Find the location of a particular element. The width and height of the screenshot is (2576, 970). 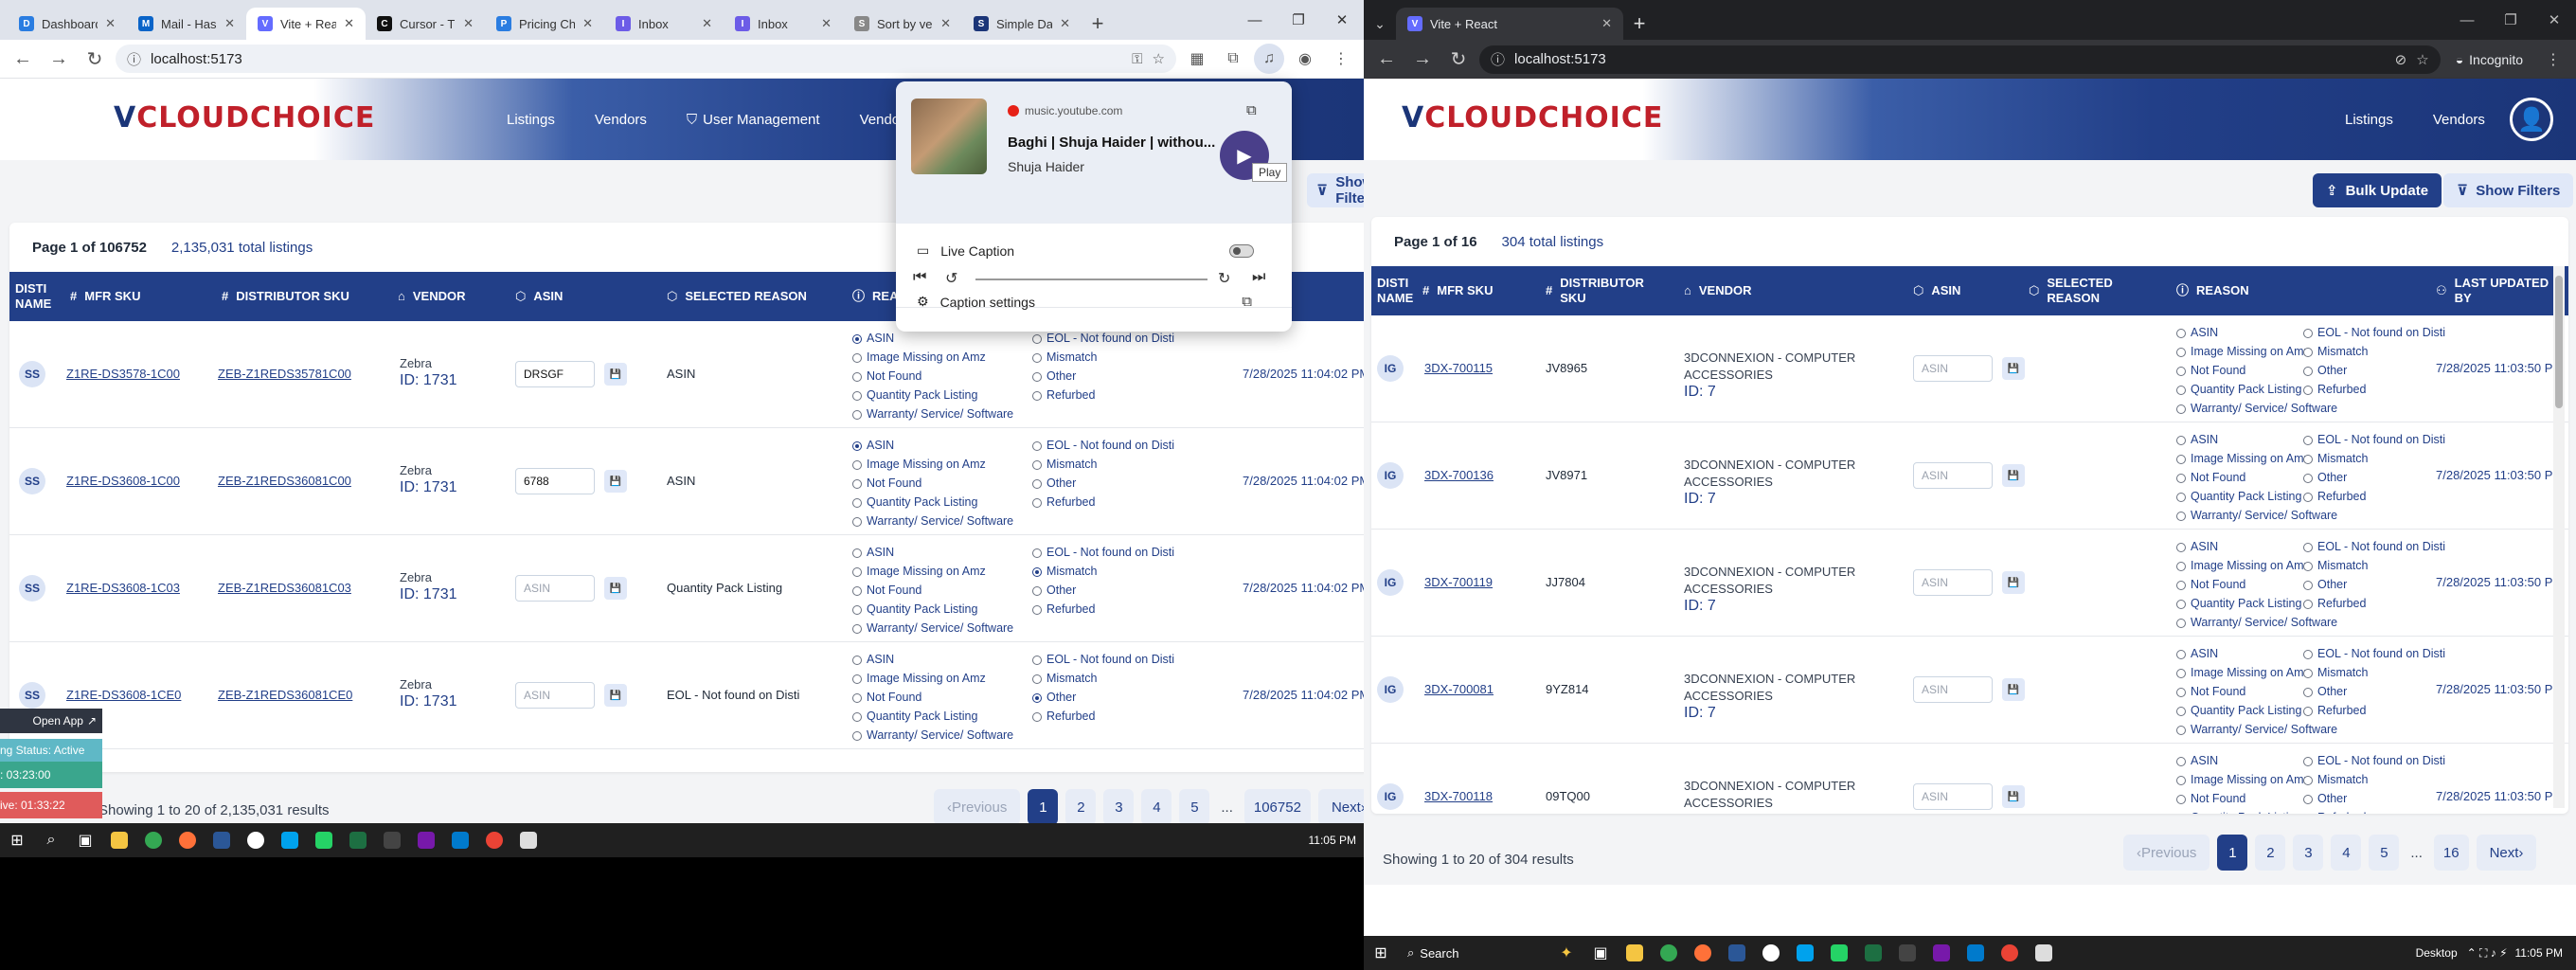

browser-tab: S Simple Da ✕ is located at coordinates (1022, 24).